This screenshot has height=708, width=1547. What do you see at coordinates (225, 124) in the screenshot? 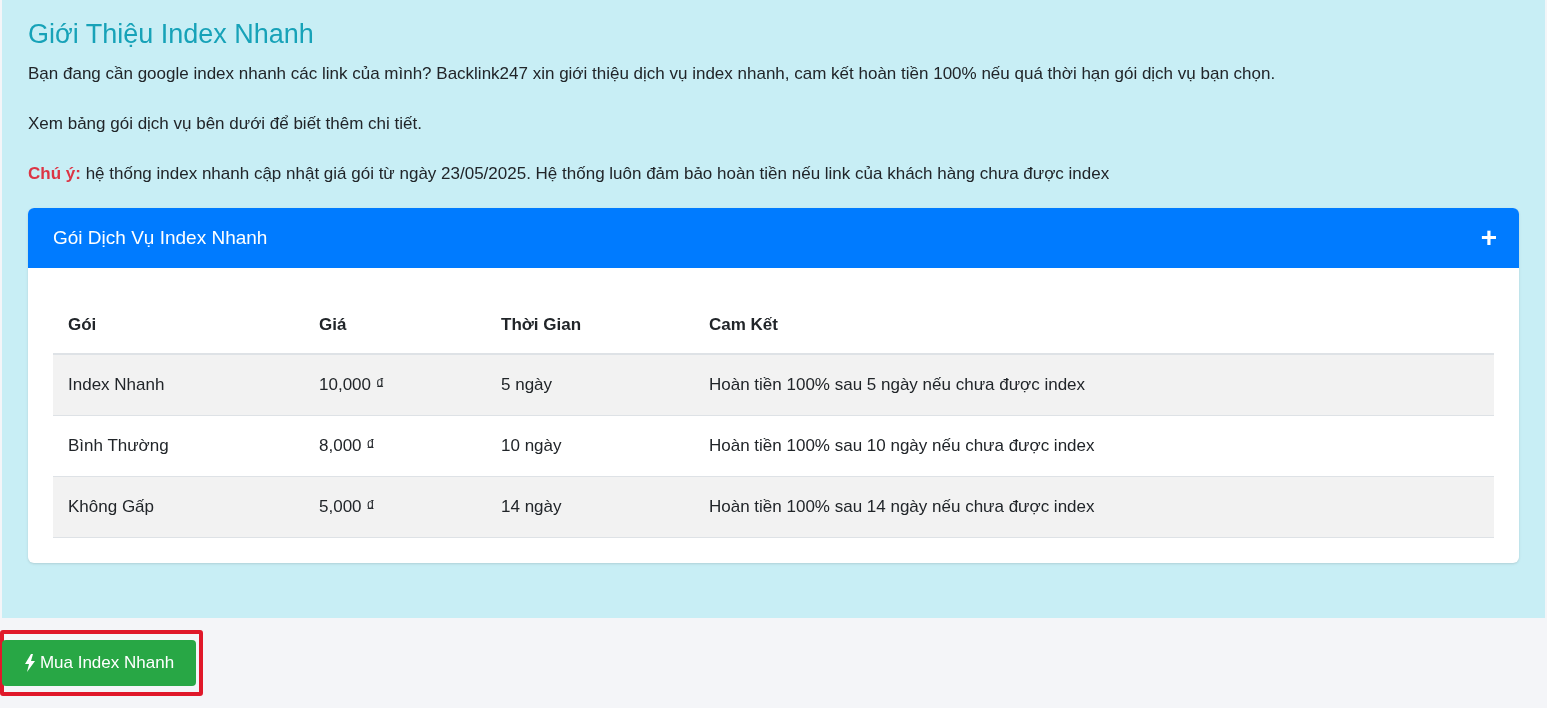
I see `intro-paragraph: Xem bảng gói dịch vụ bên dưới để biết thêm chi tiết.` at bounding box center [225, 124].